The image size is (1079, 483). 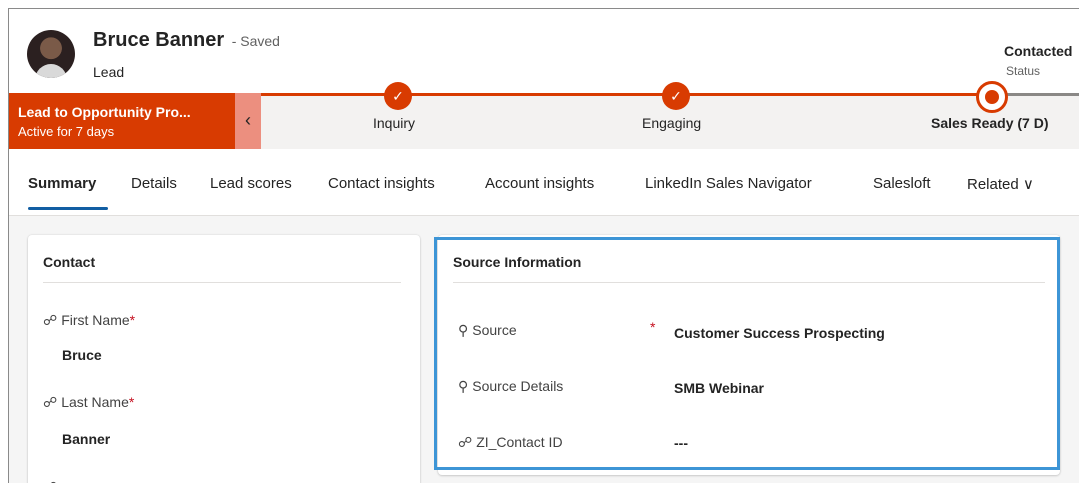 What do you see at coordinates (1038, 51) in the screenshot?
I see `status-value: Contacted` at bounding box center [1038, 51].